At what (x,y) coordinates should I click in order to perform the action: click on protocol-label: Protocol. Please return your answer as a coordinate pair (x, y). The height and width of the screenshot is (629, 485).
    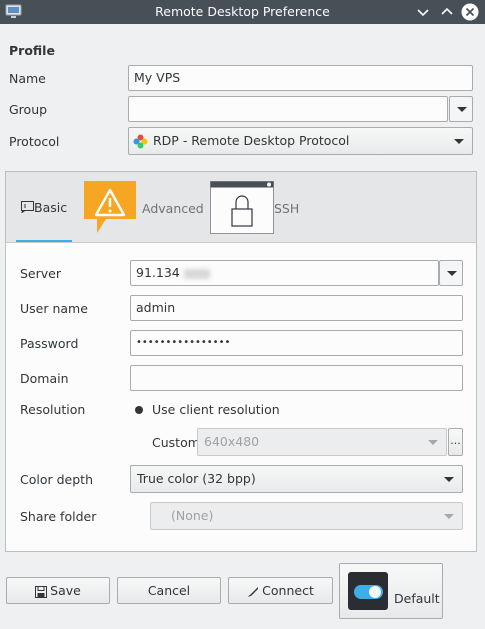
    Looking at the image, I should click on (34, 141).